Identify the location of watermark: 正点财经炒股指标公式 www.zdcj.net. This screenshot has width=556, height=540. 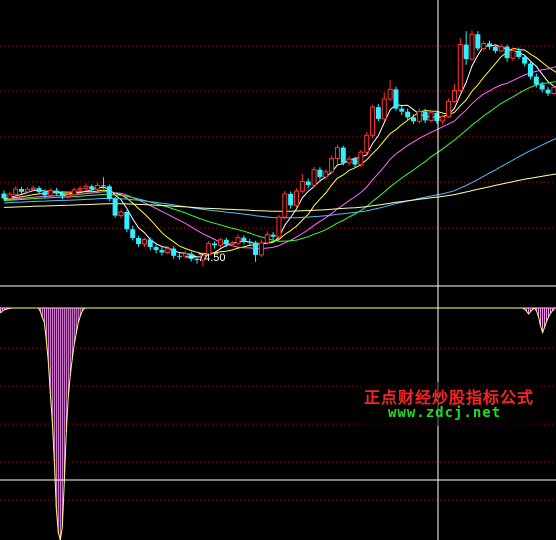
(448, 404).